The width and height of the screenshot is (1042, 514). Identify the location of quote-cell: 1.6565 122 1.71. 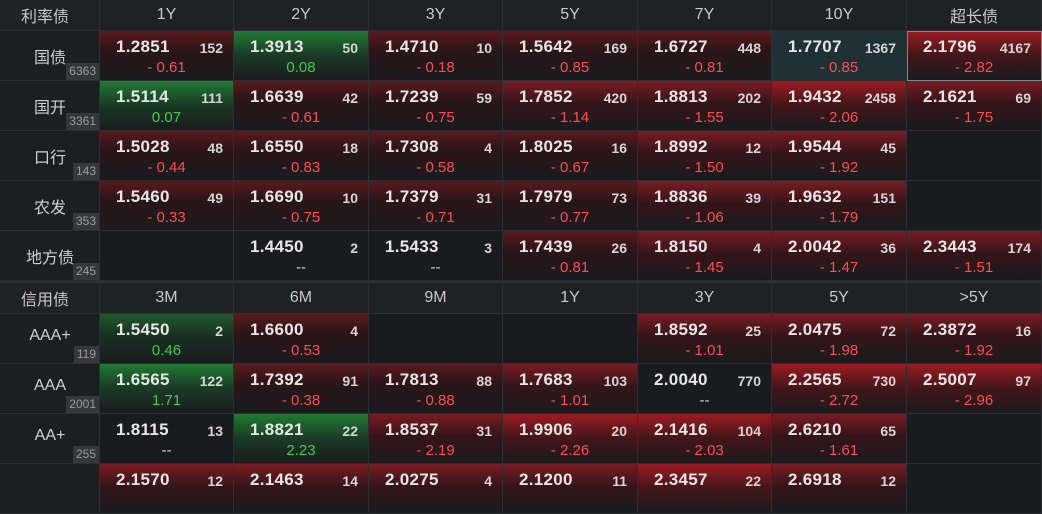
(167, 389).